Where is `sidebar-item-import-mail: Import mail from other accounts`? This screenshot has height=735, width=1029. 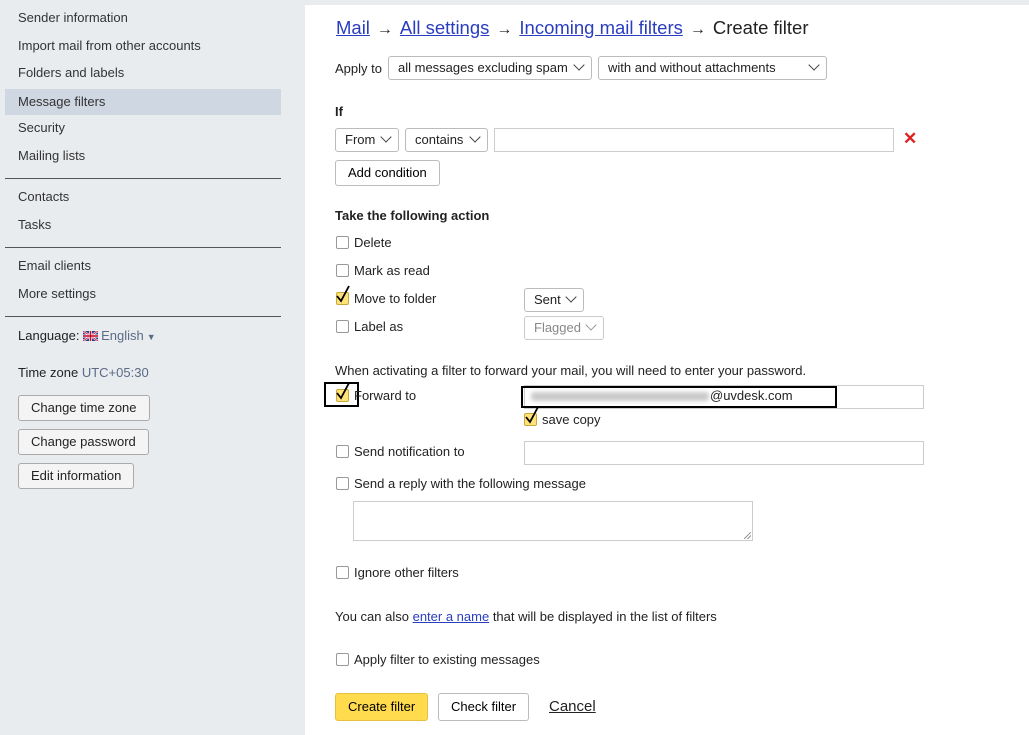
sidebar-item-import-mail: Import mail from other accounts is located at coordinates (143, 46).